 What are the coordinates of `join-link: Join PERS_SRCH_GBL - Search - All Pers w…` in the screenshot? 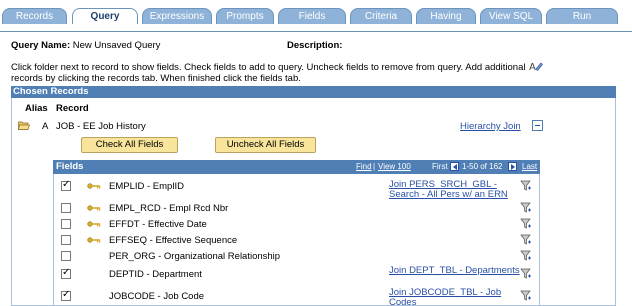 It's located at (459, 190).